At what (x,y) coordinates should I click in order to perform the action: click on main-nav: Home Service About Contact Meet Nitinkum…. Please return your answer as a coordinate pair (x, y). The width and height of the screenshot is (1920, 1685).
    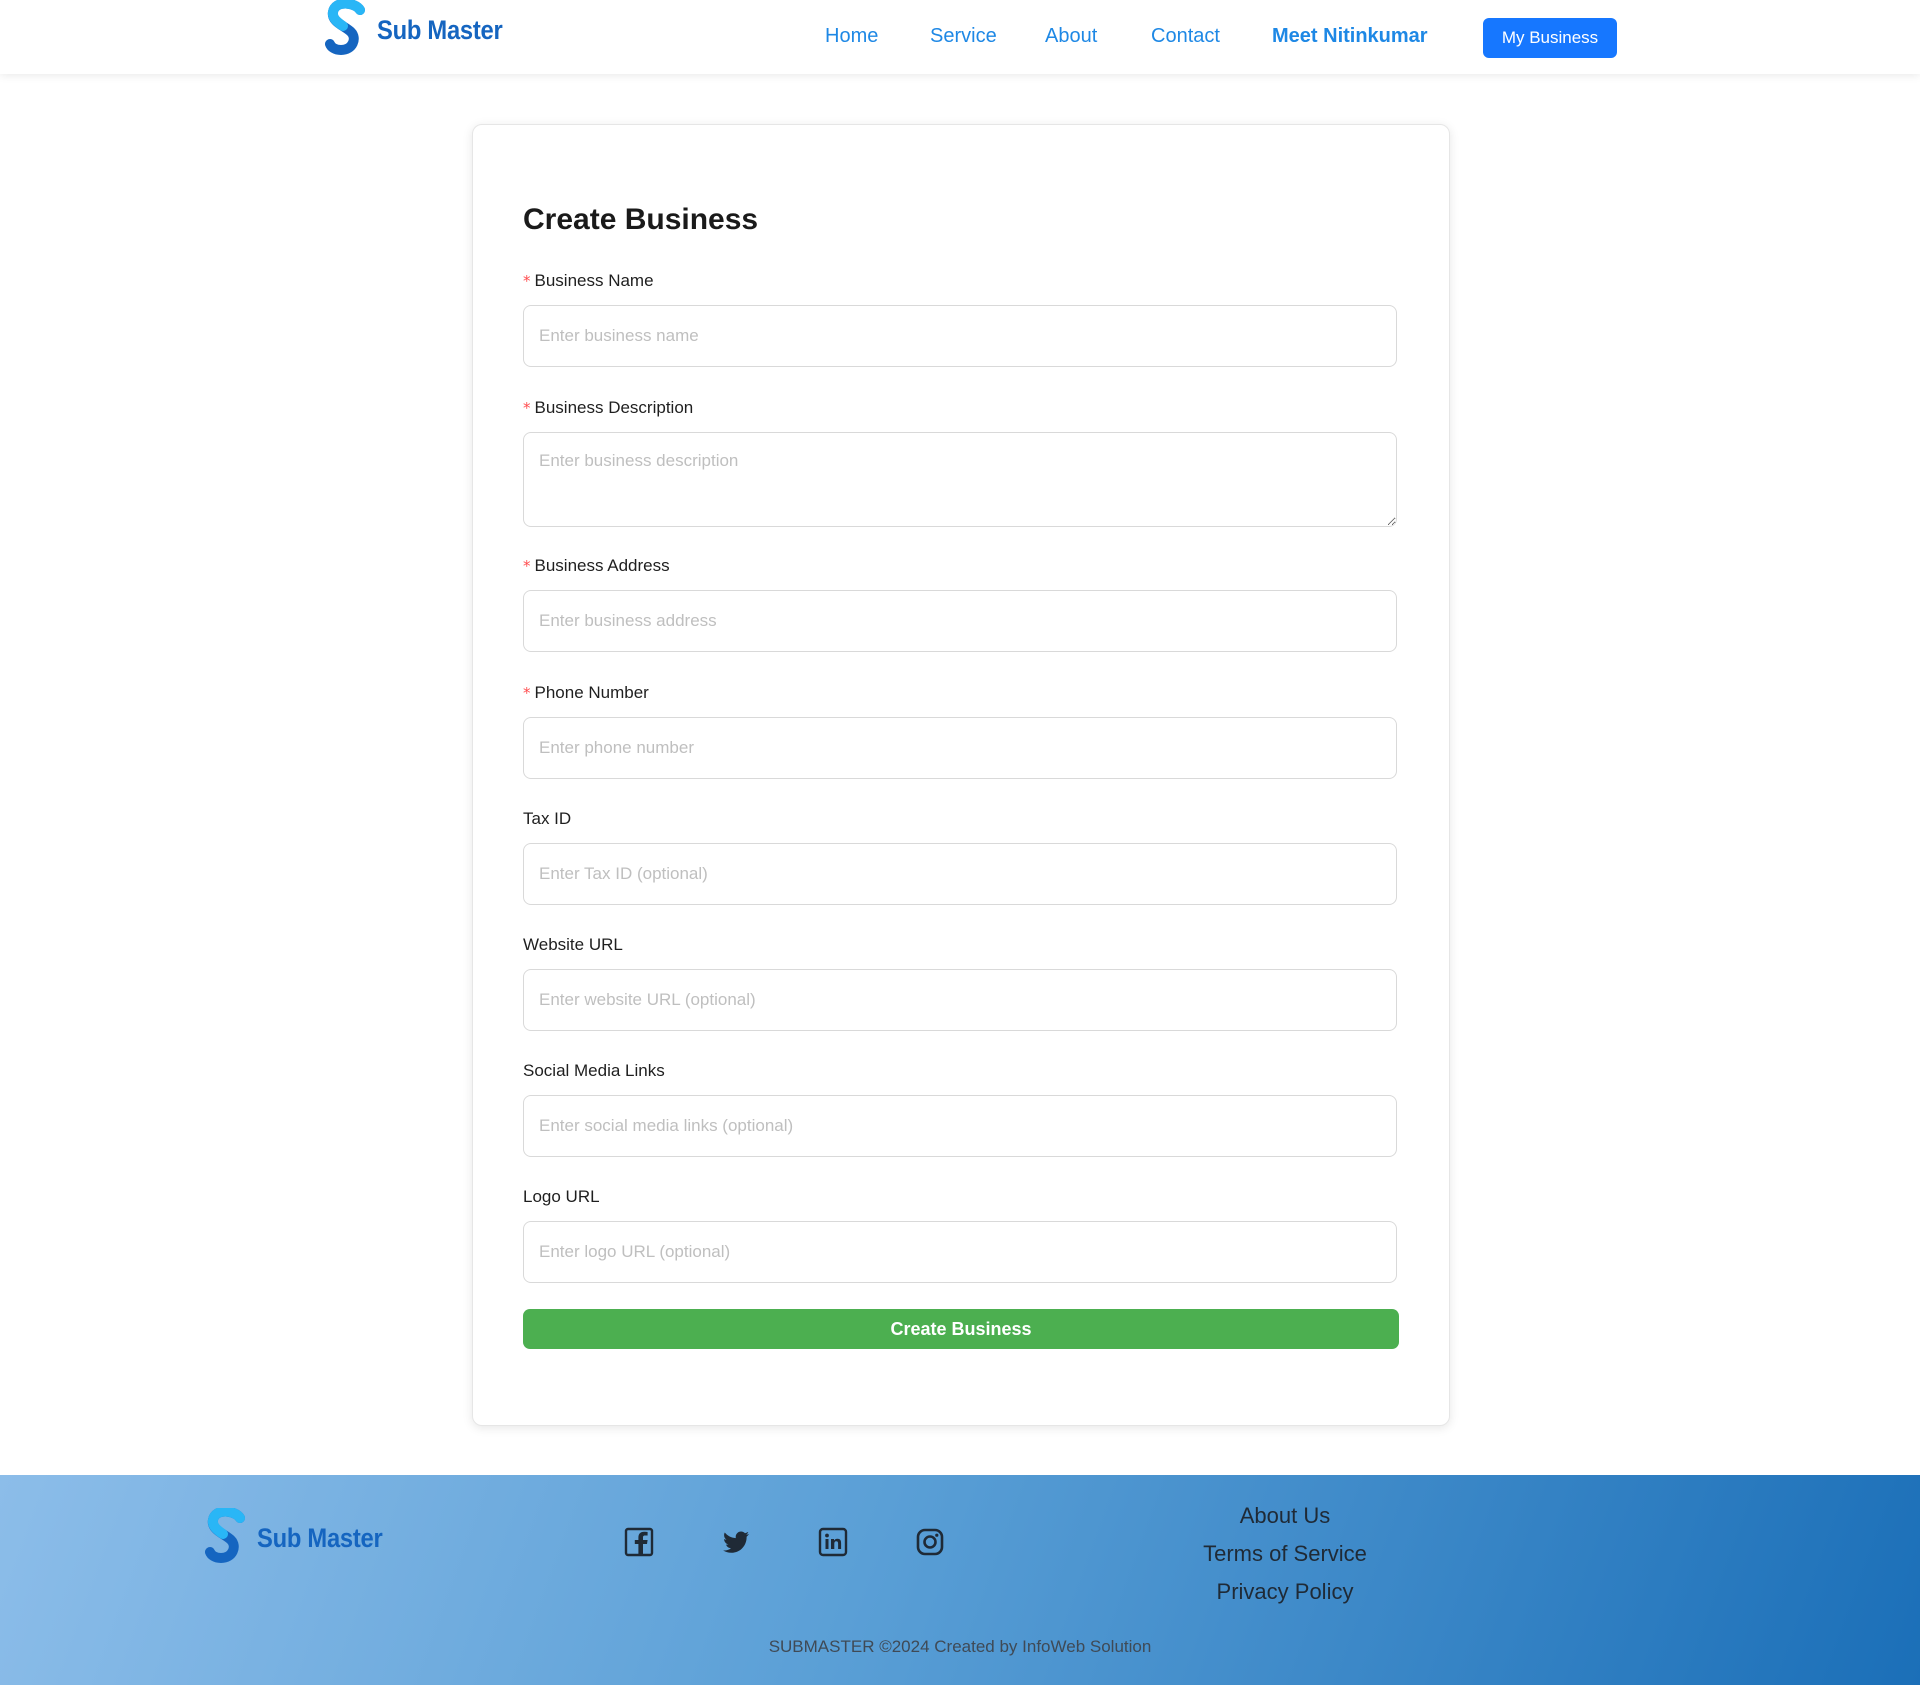
    Looking at the image, I should click on (960, 37).